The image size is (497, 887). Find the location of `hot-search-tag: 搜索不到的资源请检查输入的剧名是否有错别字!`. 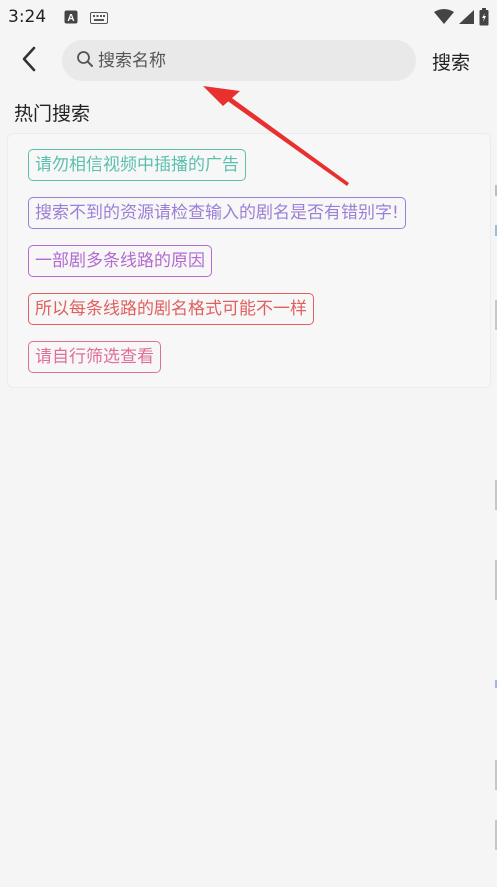

hot-search-tag: 搜索不到的资源请检查输入的剧名是否有错别字! is located at coordinates (217, 213).